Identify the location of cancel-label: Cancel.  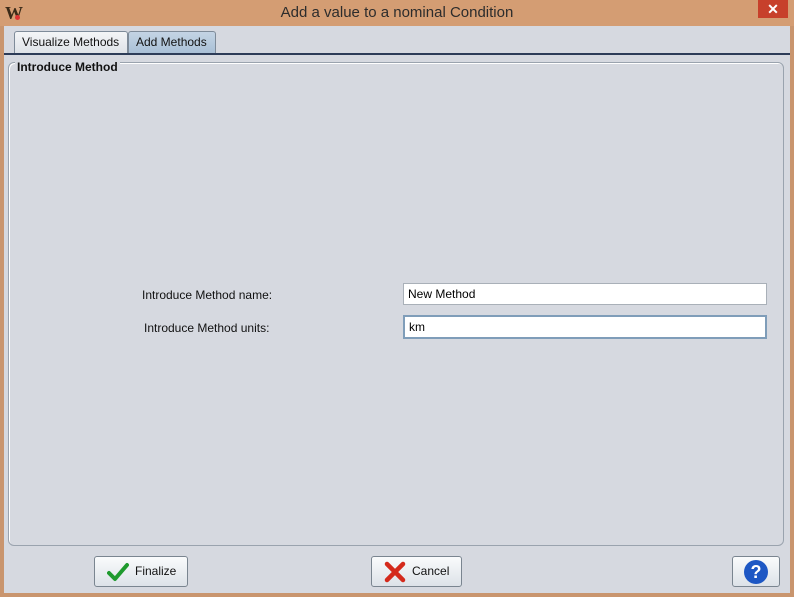
(431, 571).